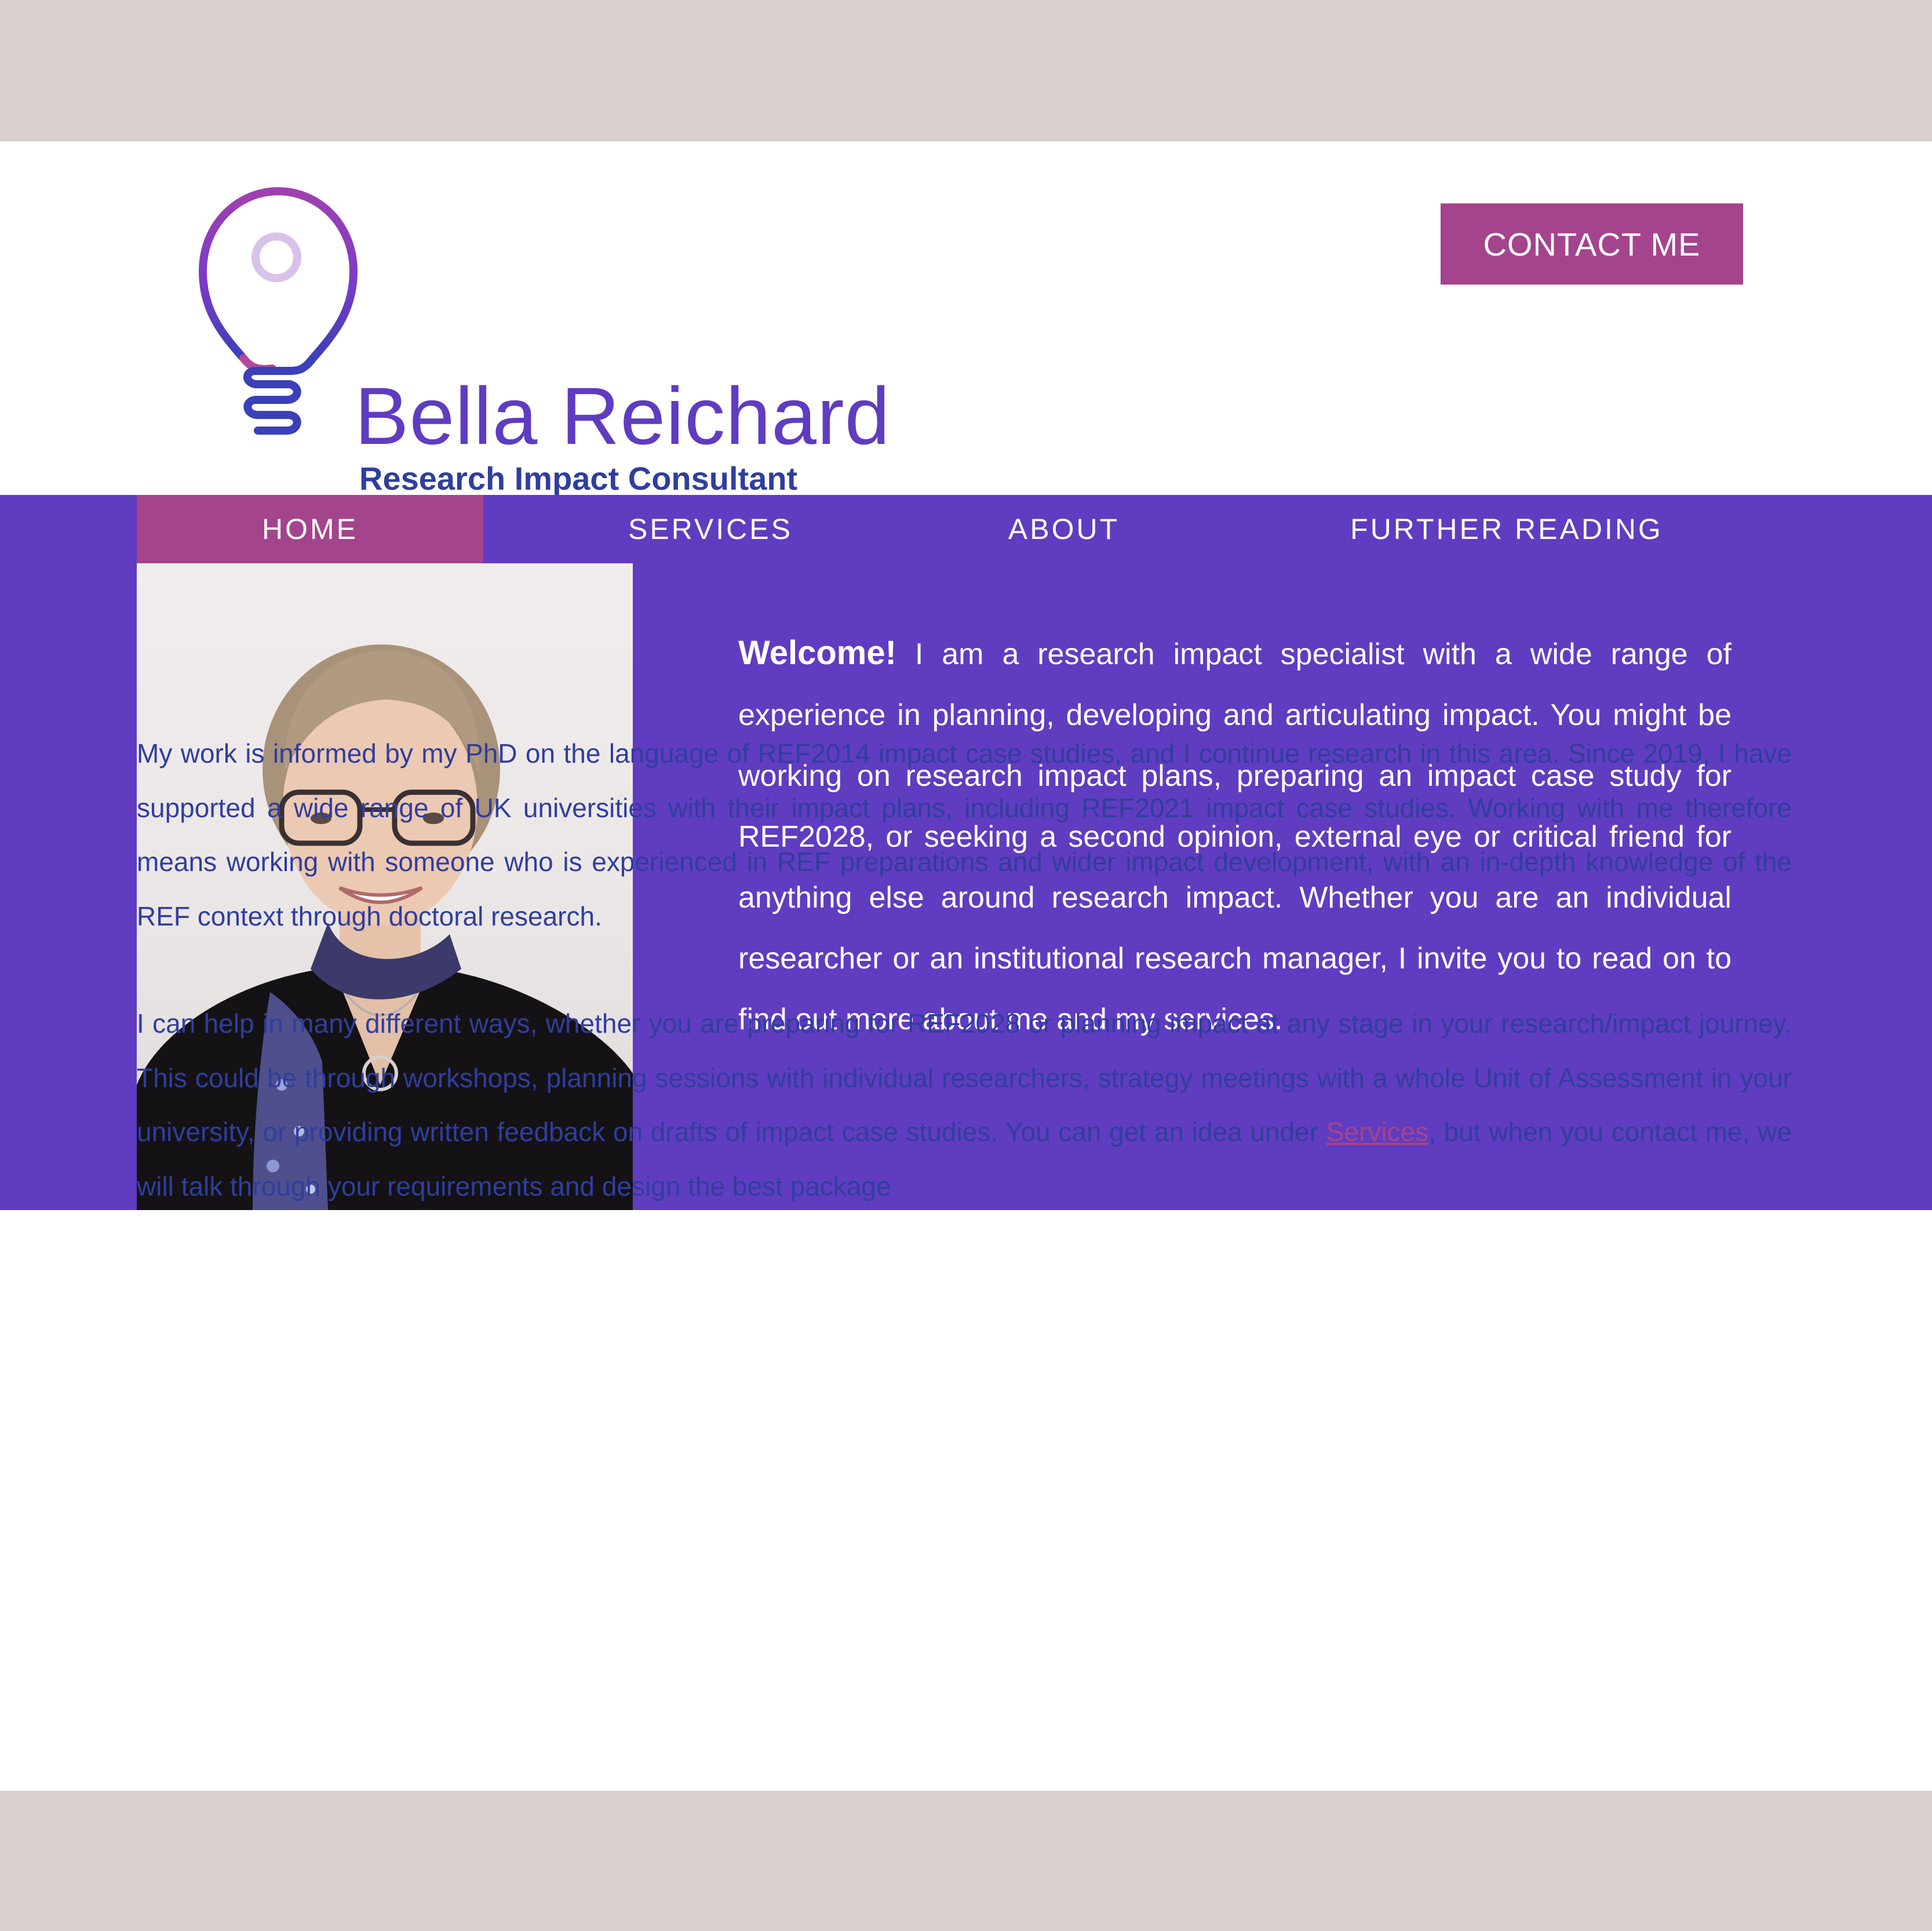  I want to click on nav-item-home: HOME, so click(310, 529).